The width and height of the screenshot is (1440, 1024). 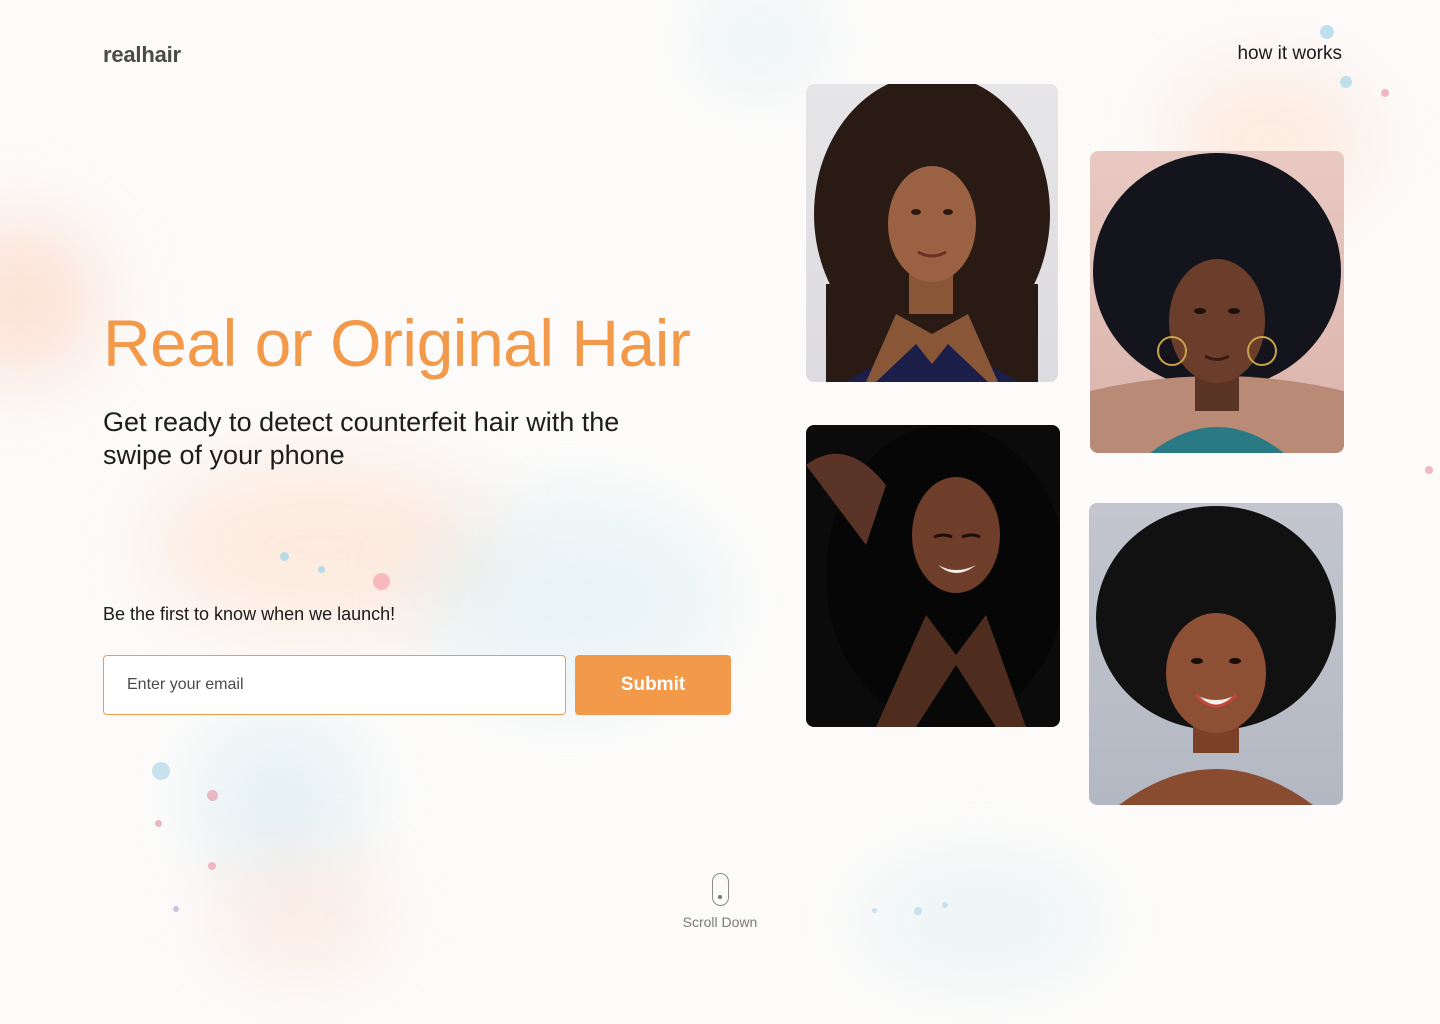 I want to click on hair-photo-long, so click(x=933, y=576).